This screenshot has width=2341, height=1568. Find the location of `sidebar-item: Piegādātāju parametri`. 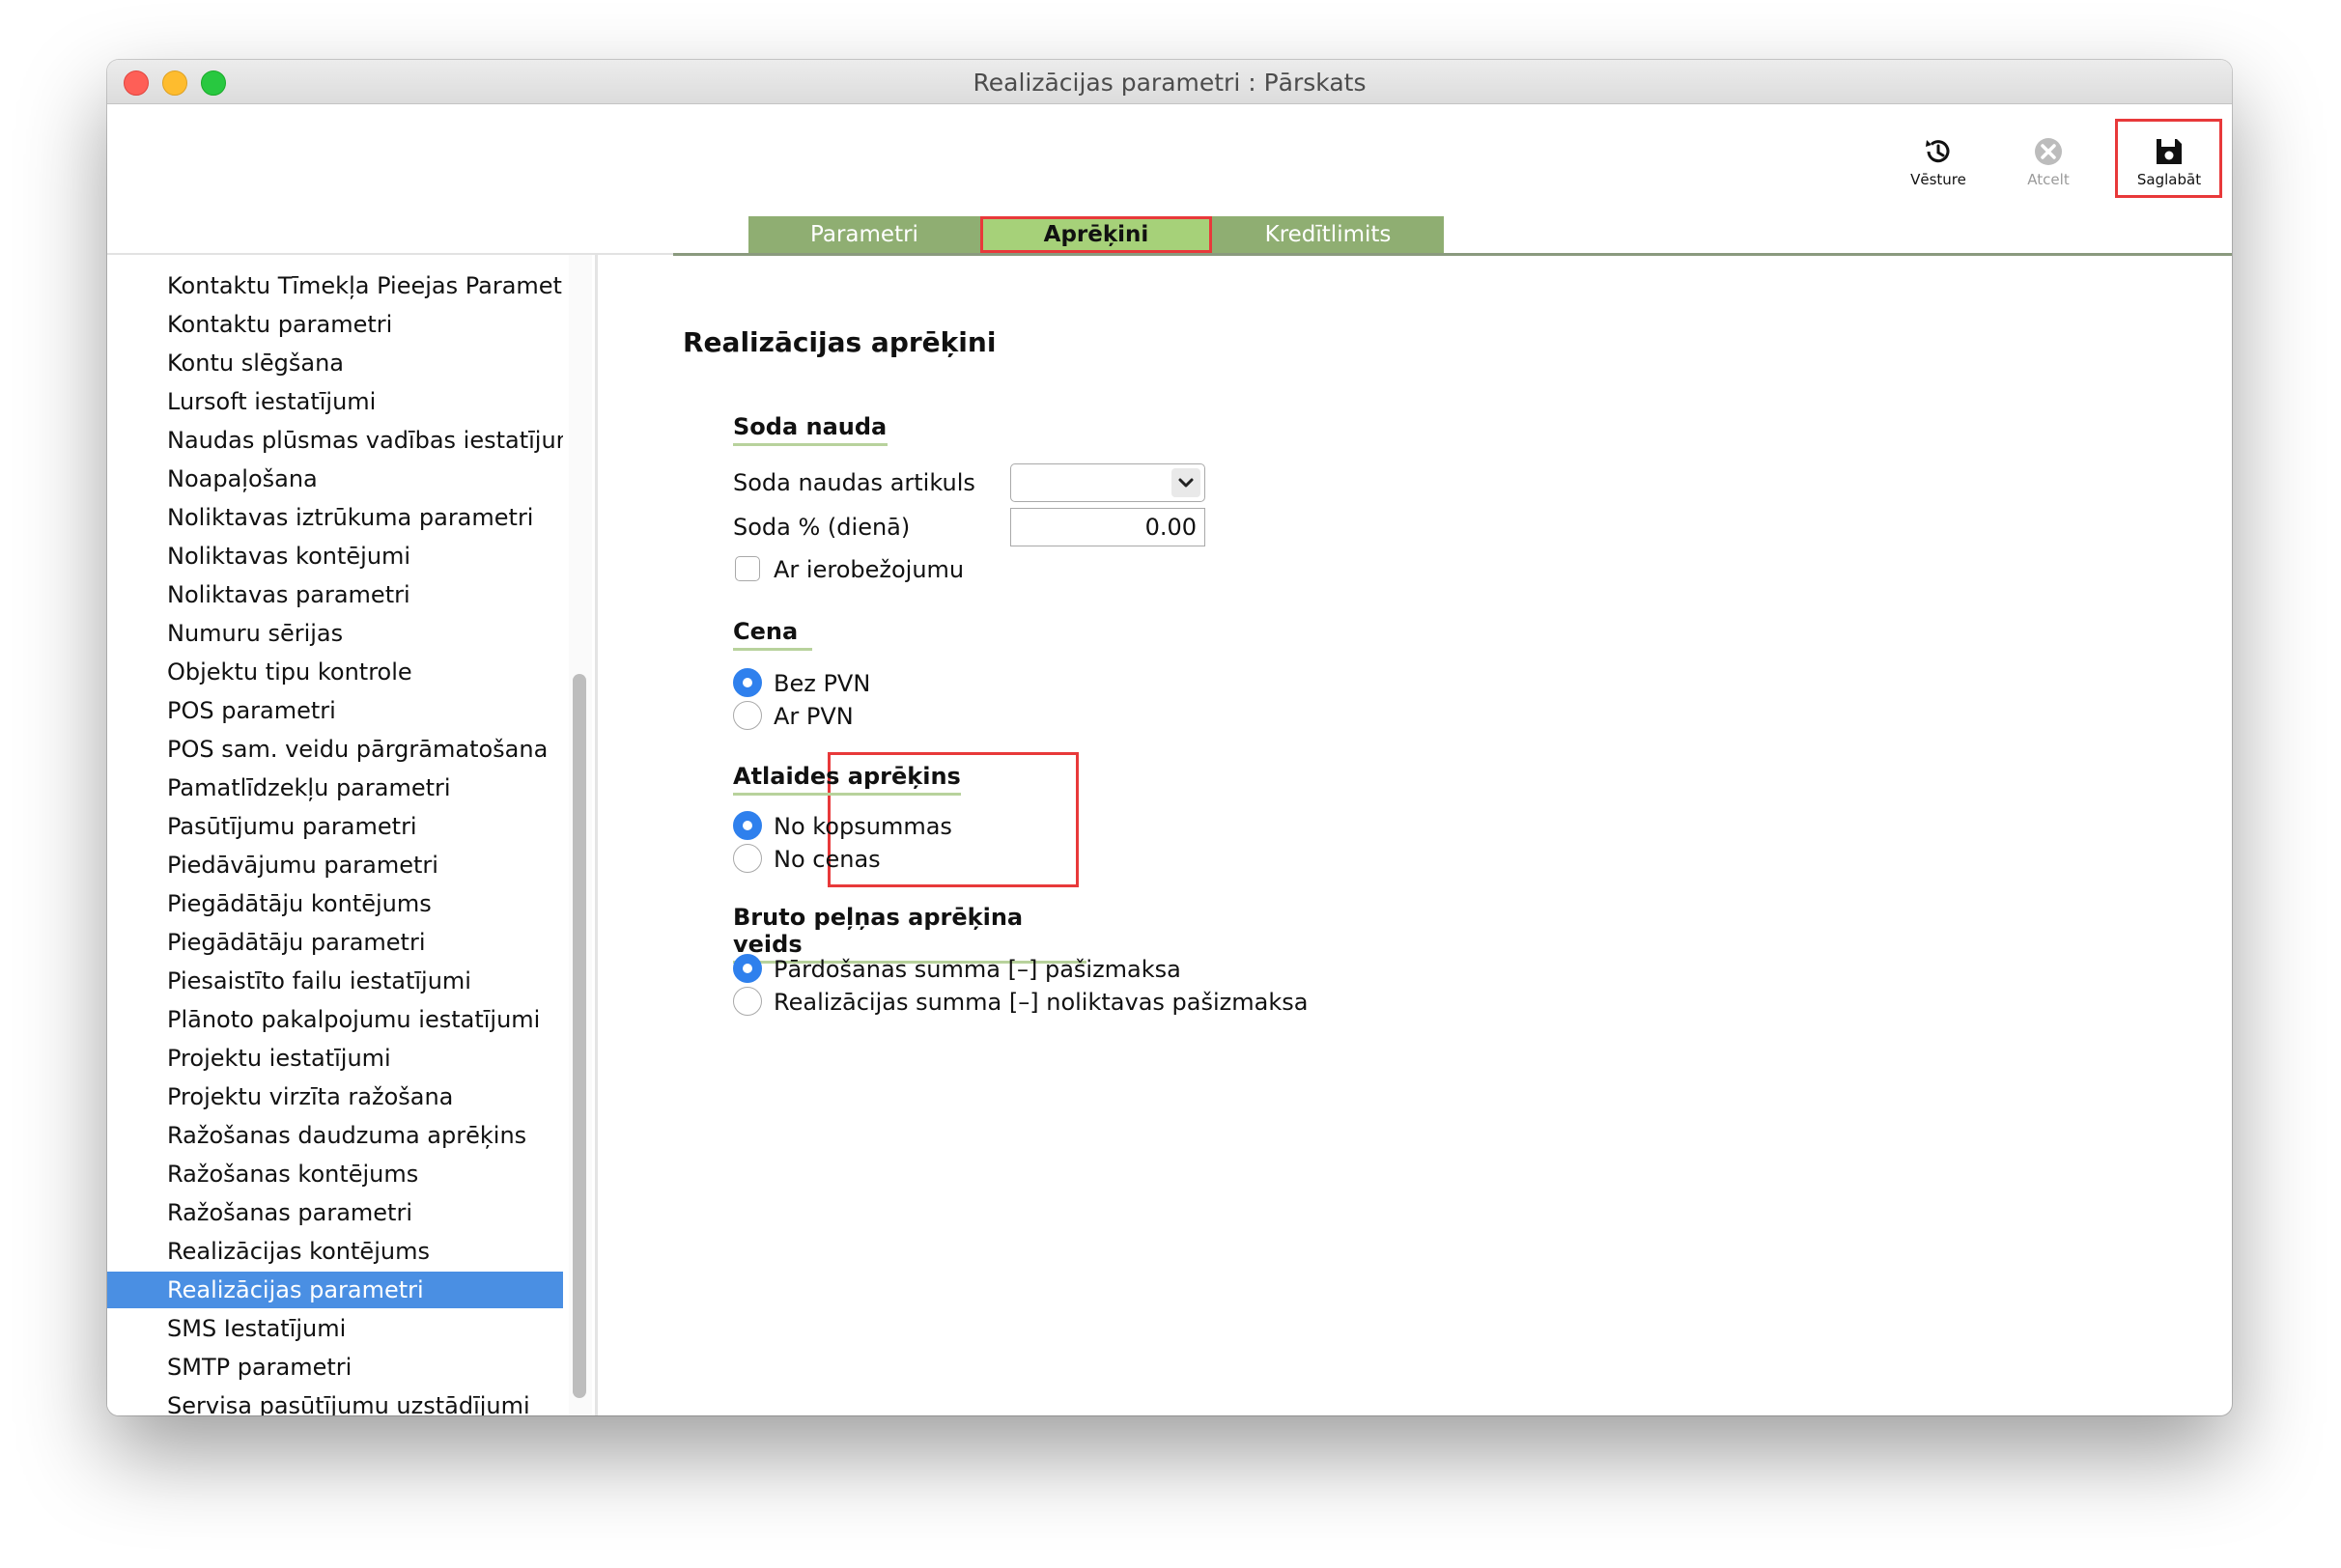

sidebar-item: Piegādātāju parametri is located at coordinates (335, 943).